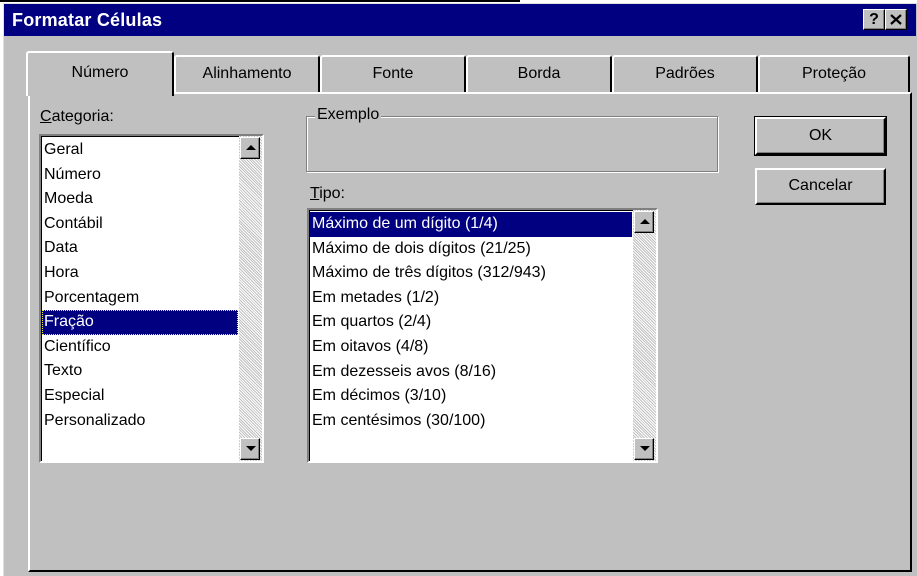 Image resolution: width=917 pixels, height=576 pixels. I want to click on close-icon, so click(896, 19).